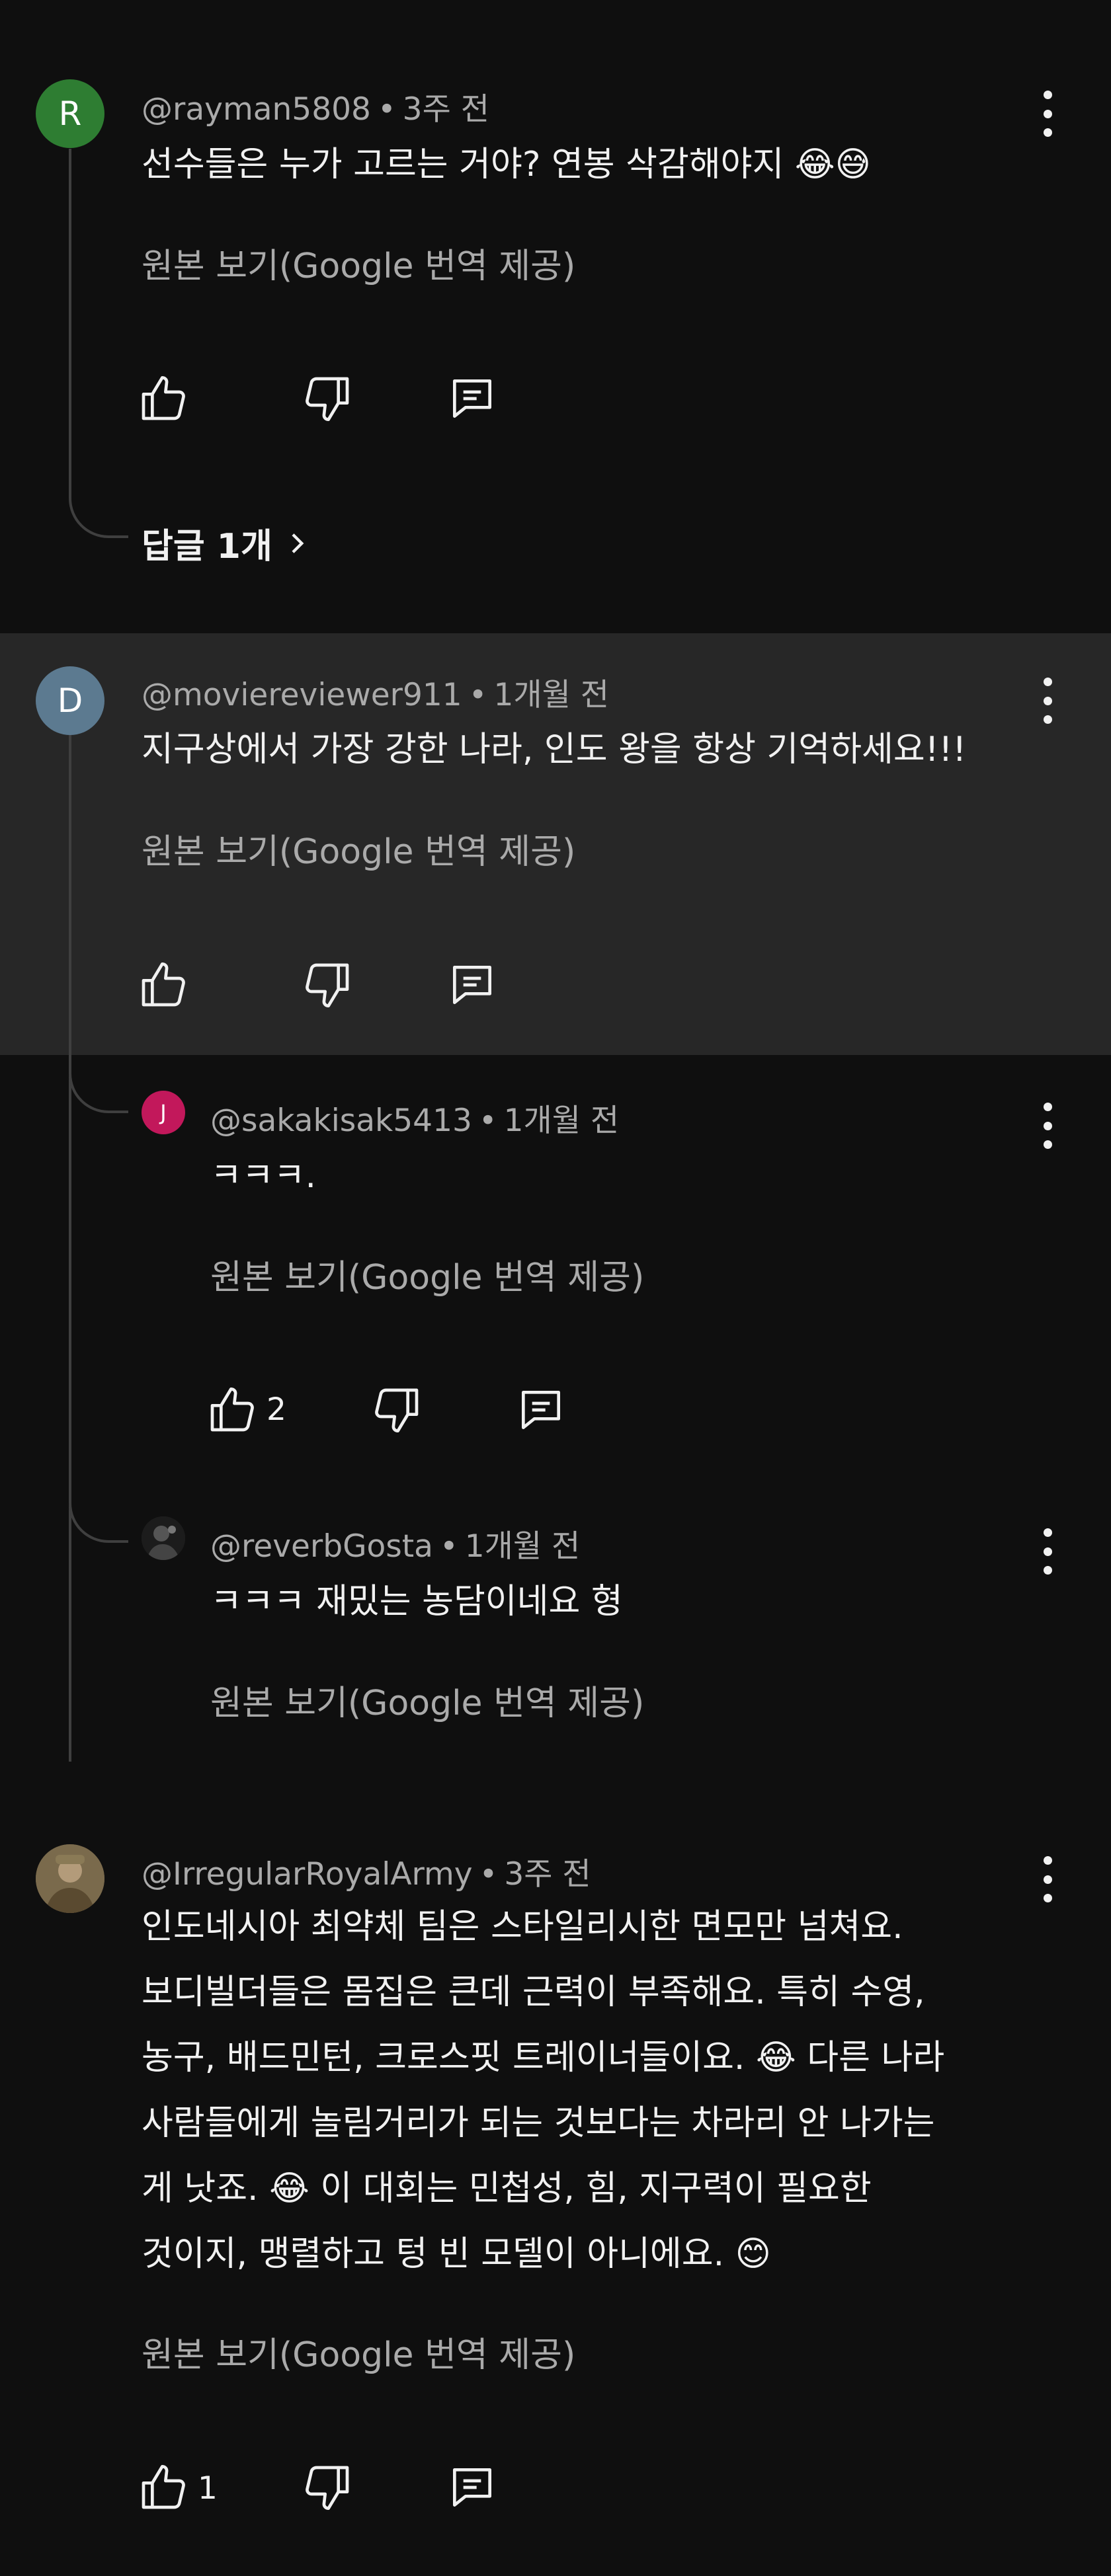  What do you see at coordinates (543, 2058) in the screenshot?
I see `comment-line: 농구, 배드민턴, 크로스핏 트레이너들이요. 😂 다른 나라` at bounding box center [543, 2058].